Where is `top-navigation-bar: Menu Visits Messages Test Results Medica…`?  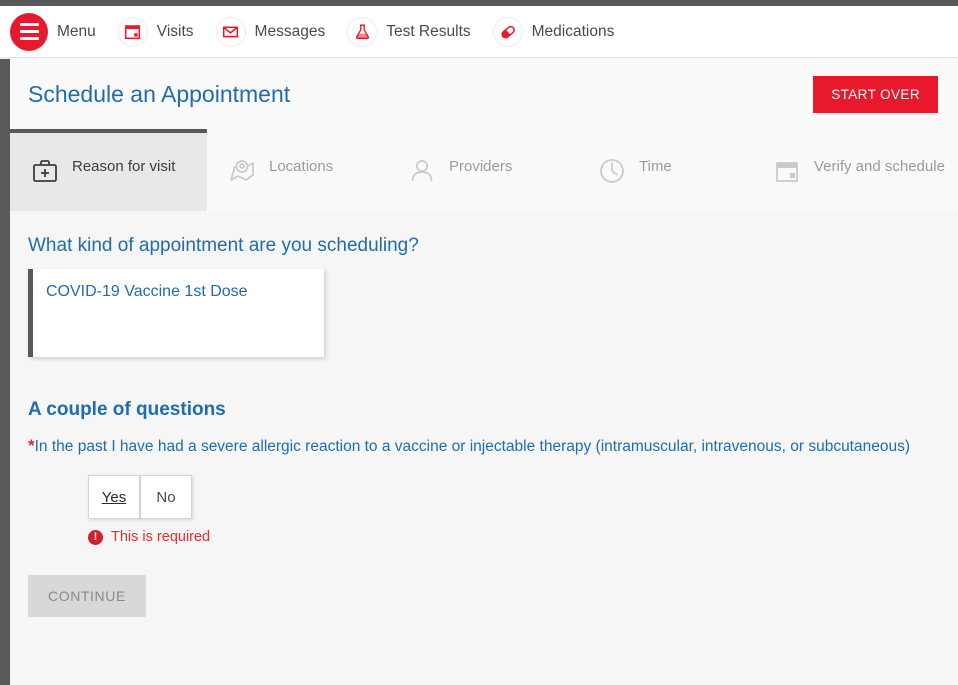 top-navigation-bar: Menu Visits Messages Test Results Medica… is located at coordinates (479, 32).